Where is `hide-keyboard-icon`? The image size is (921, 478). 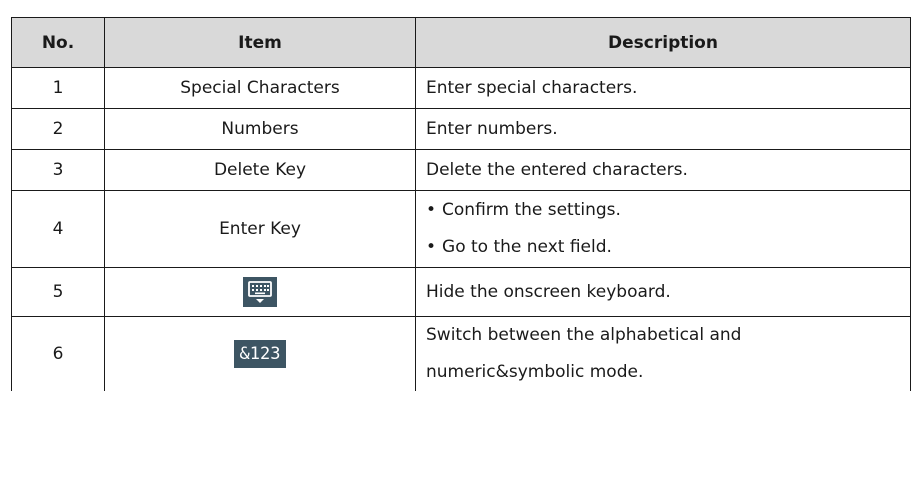 hide-keyboard-icon is located at coordinates (260, 292).